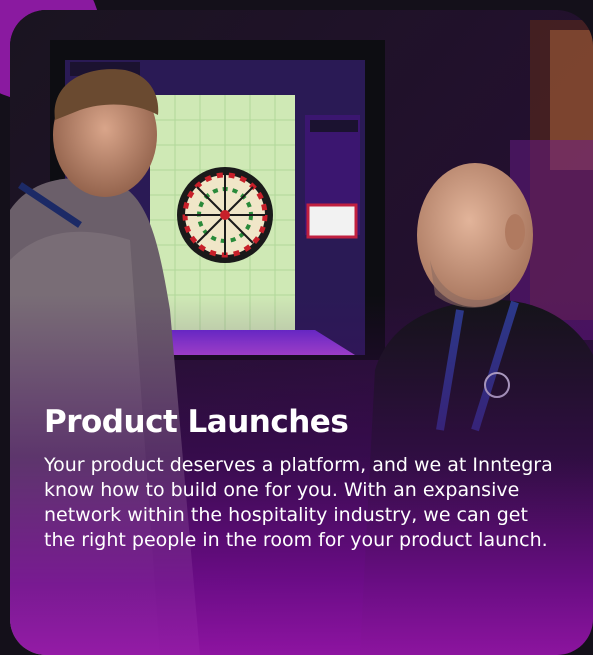 Image resolution: width=593 pixels, height=655 pixels. What do you see at coordinates (196, 422) in the screenshot?
I see `card-title: Product Launches` at bounding box center [196, 422].